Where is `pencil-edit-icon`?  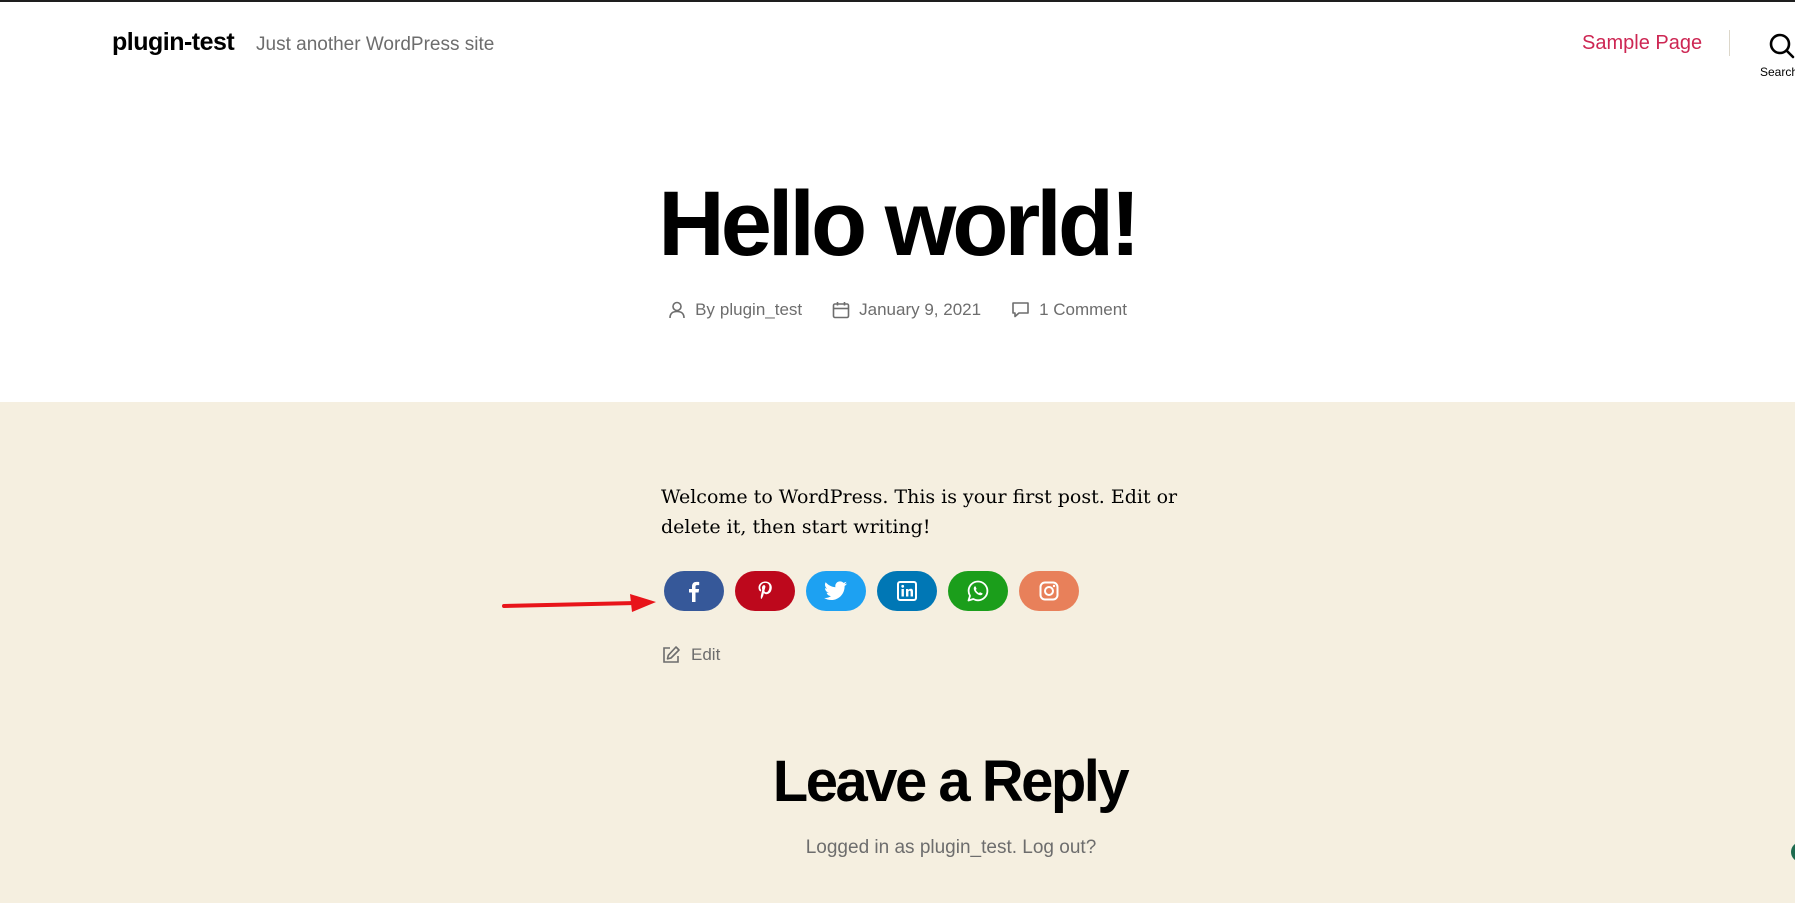
pencil-edit-icon is located at coordinates (671, 654).